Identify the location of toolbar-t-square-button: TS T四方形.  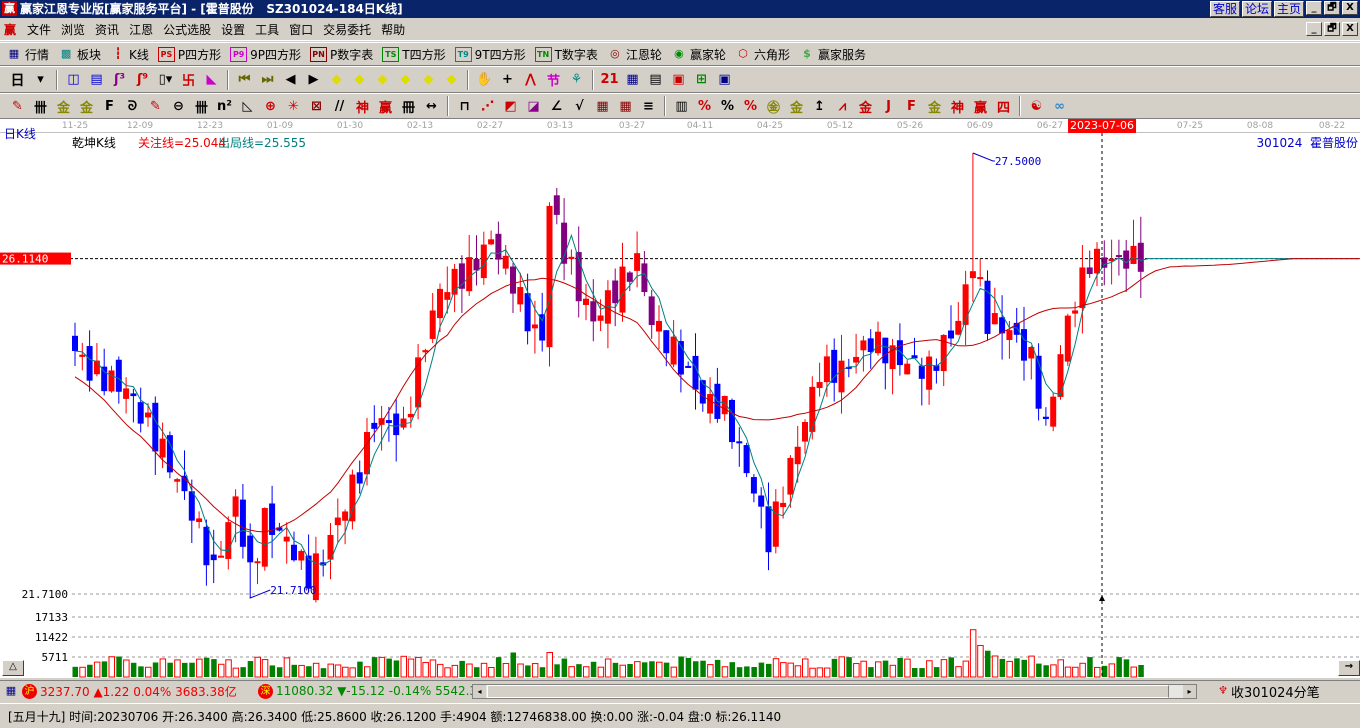
(414, 54).